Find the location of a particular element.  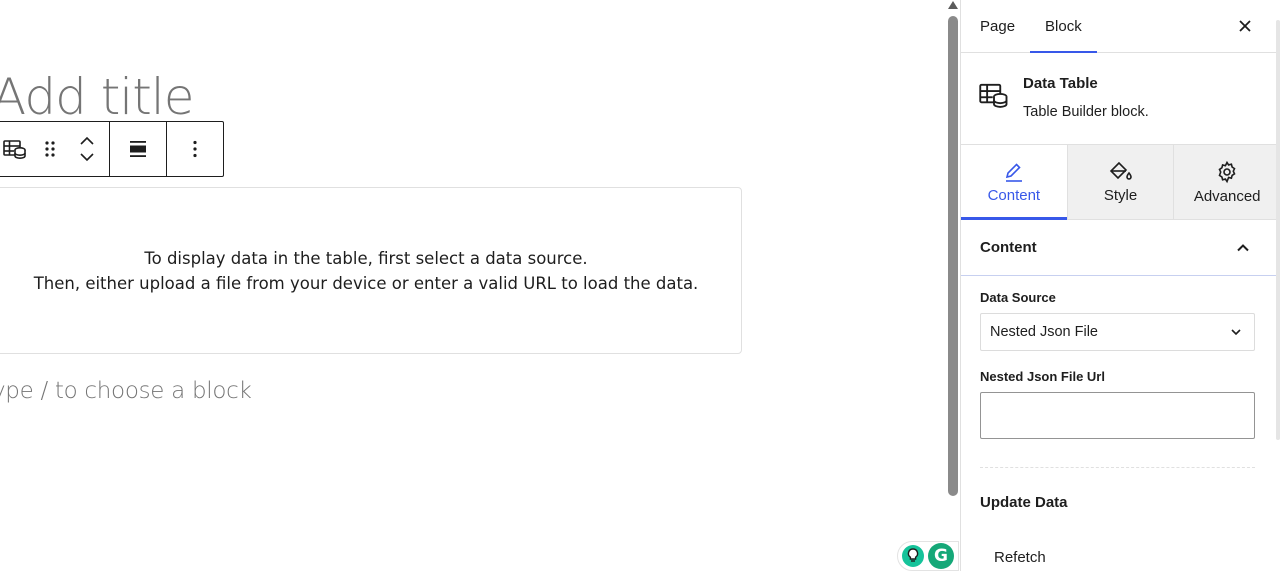

align-button is located at coordinates (138, 149).